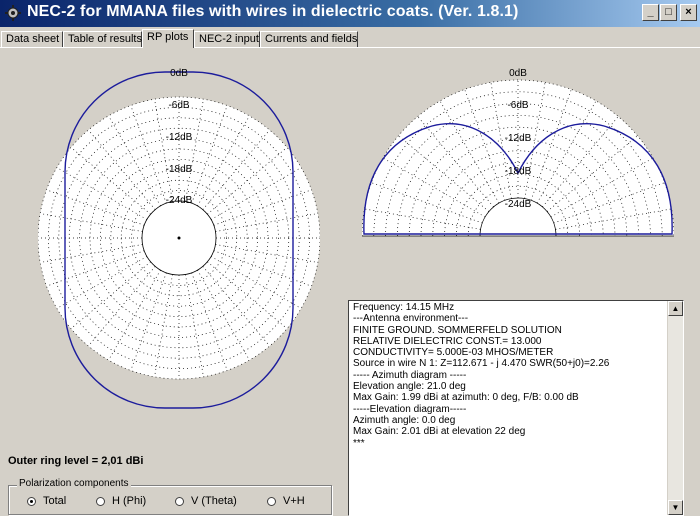  Describe the element at coordinates (227, 39) in the screenshot. I see `tab-nec2-input: NEC-2 input` at that location.